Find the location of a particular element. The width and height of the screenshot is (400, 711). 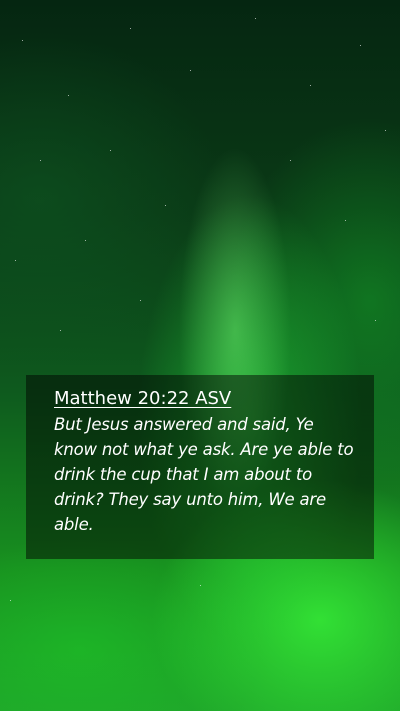

verse-reference: Matthew 20:22 ASV is located at coordinates (143, 398).